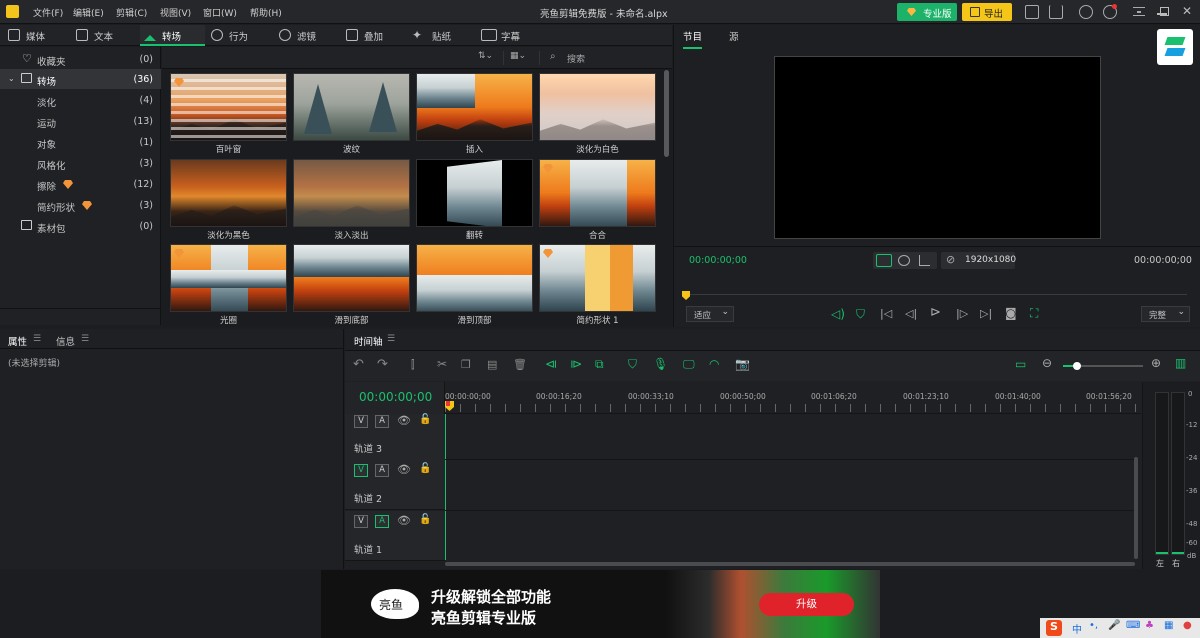  Describe the element at coordinates (599, 364) in the screenshot. I see `fit-timeline-icon: ⧉` at that location.